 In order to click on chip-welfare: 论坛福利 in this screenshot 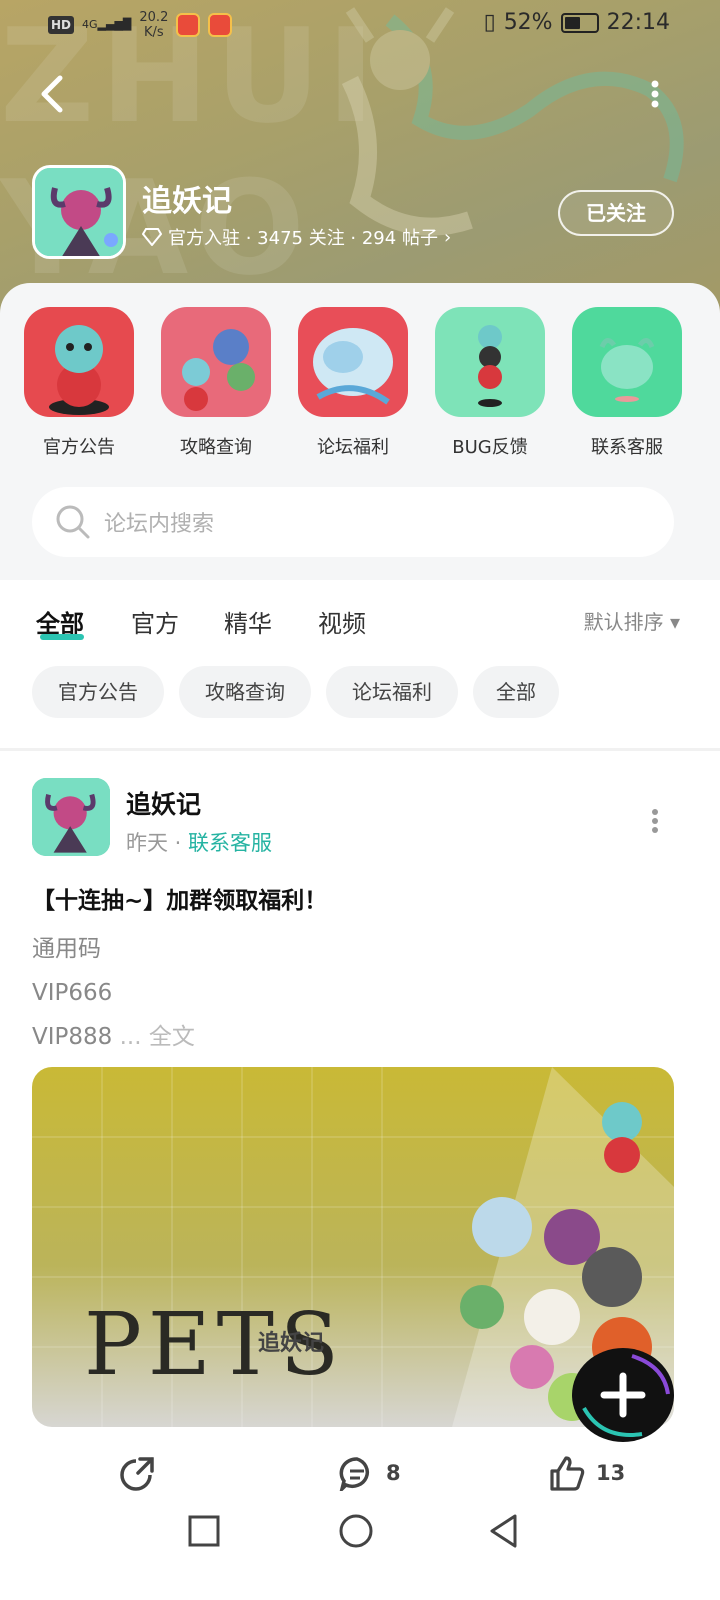, I will do `click(392, 692)`.